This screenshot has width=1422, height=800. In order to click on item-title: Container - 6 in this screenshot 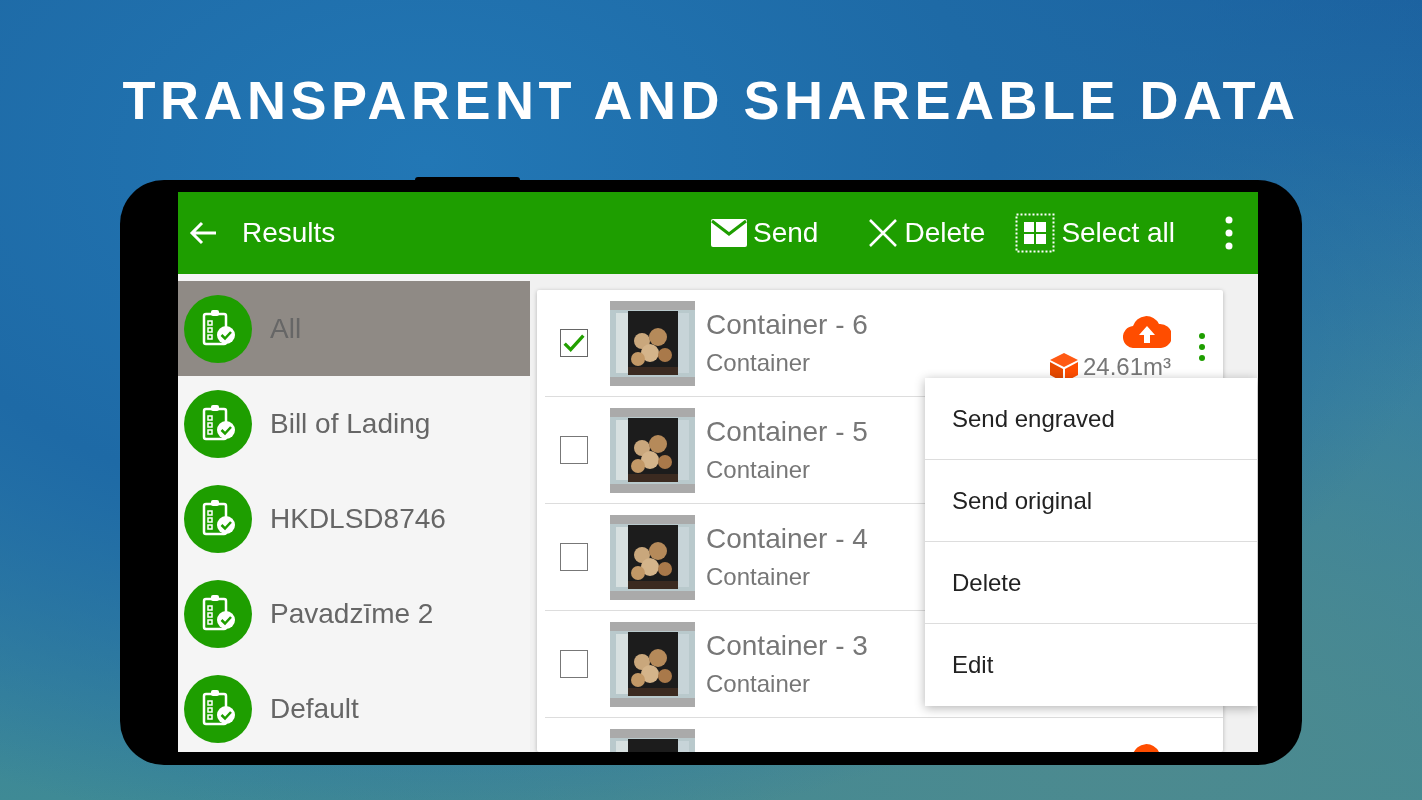, I will do `click(787, 325)`.